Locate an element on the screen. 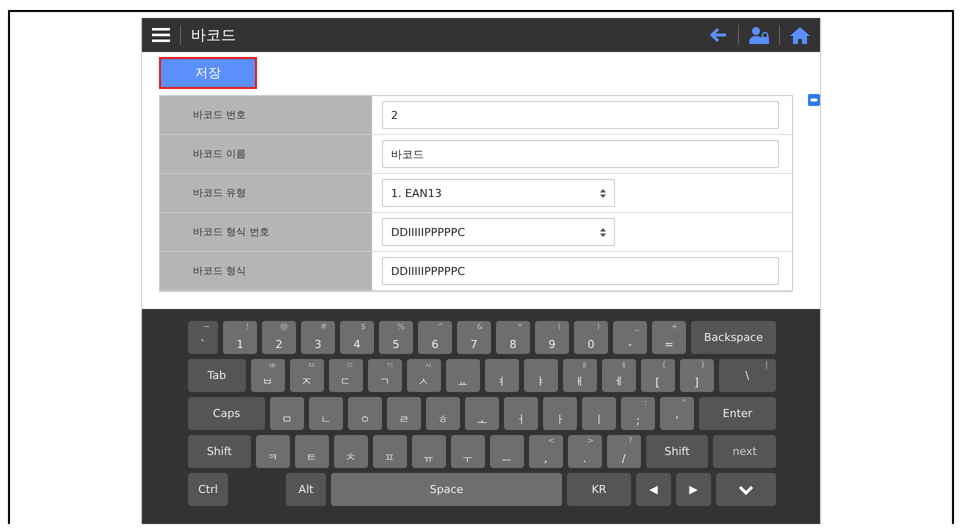 Image resolution: width=962 pixels, height=532 pixels. input-field: DDIIIIIPPPPPC is located at coordinates (580, 271).